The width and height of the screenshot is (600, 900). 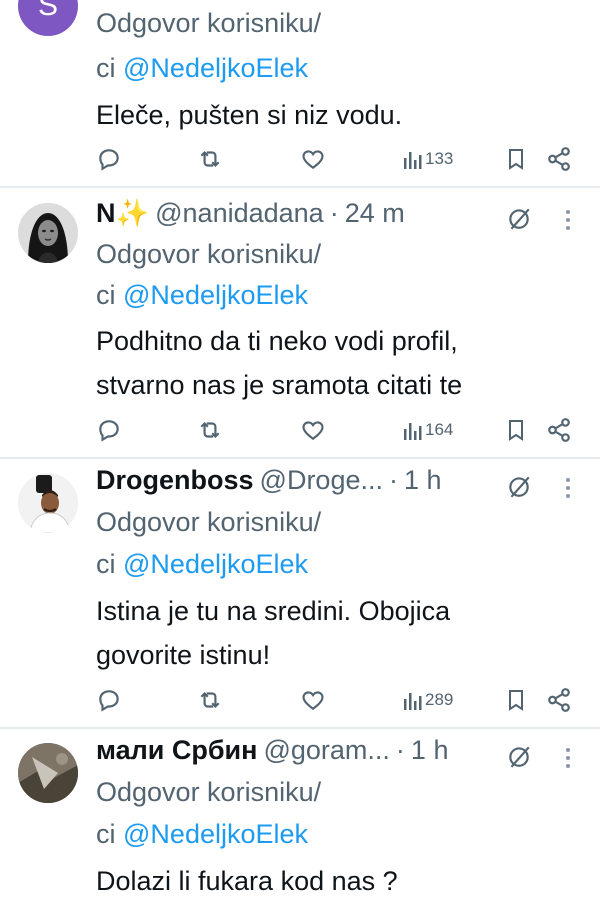 I want to click on tweet-actions: 133, so click(x=300, y=159).